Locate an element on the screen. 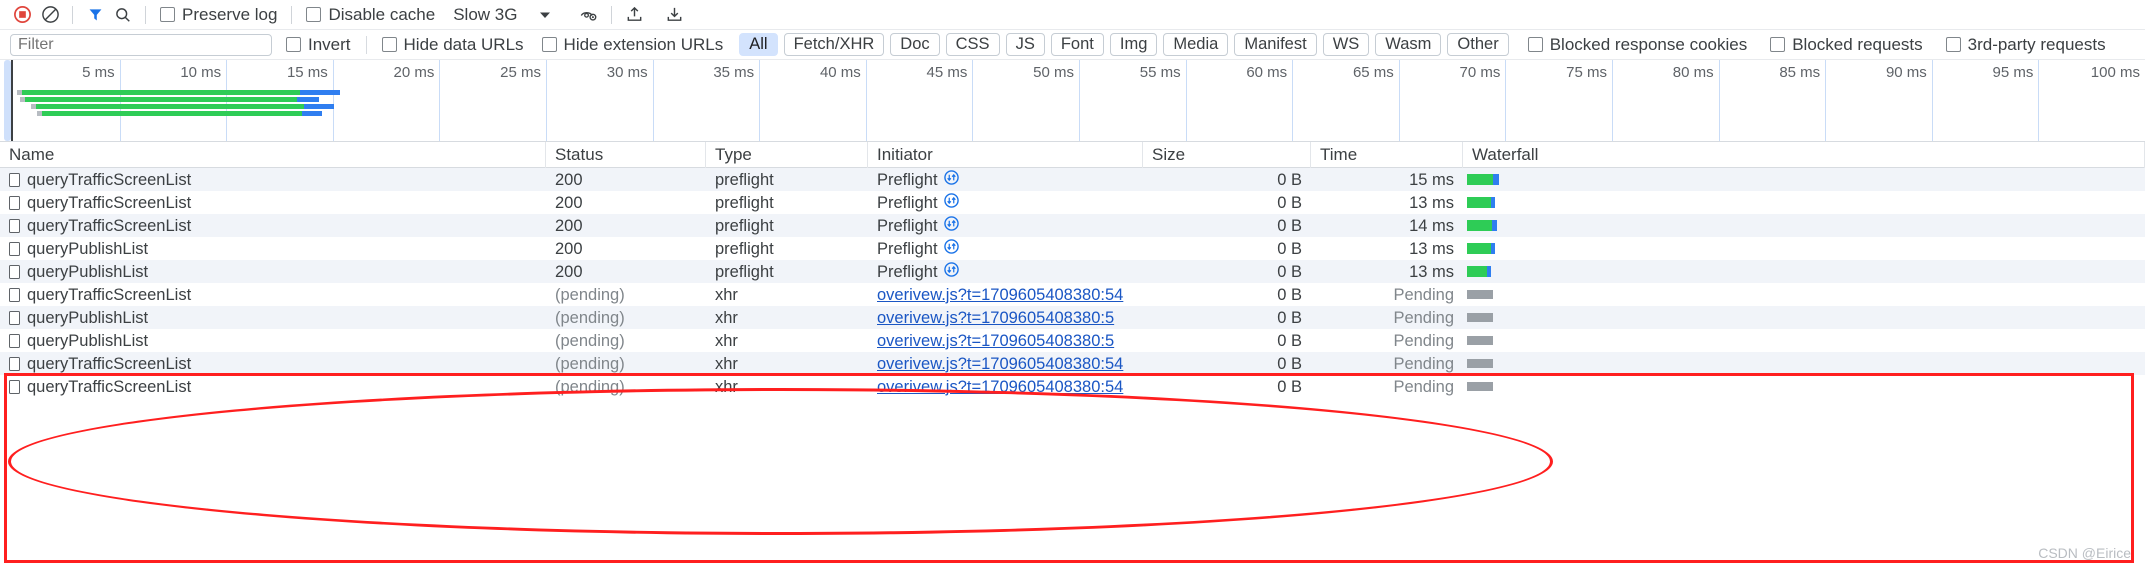 The height and width of the screenshot is (571, 2145). cell-status: 200 is located at coordinates (569, 179).